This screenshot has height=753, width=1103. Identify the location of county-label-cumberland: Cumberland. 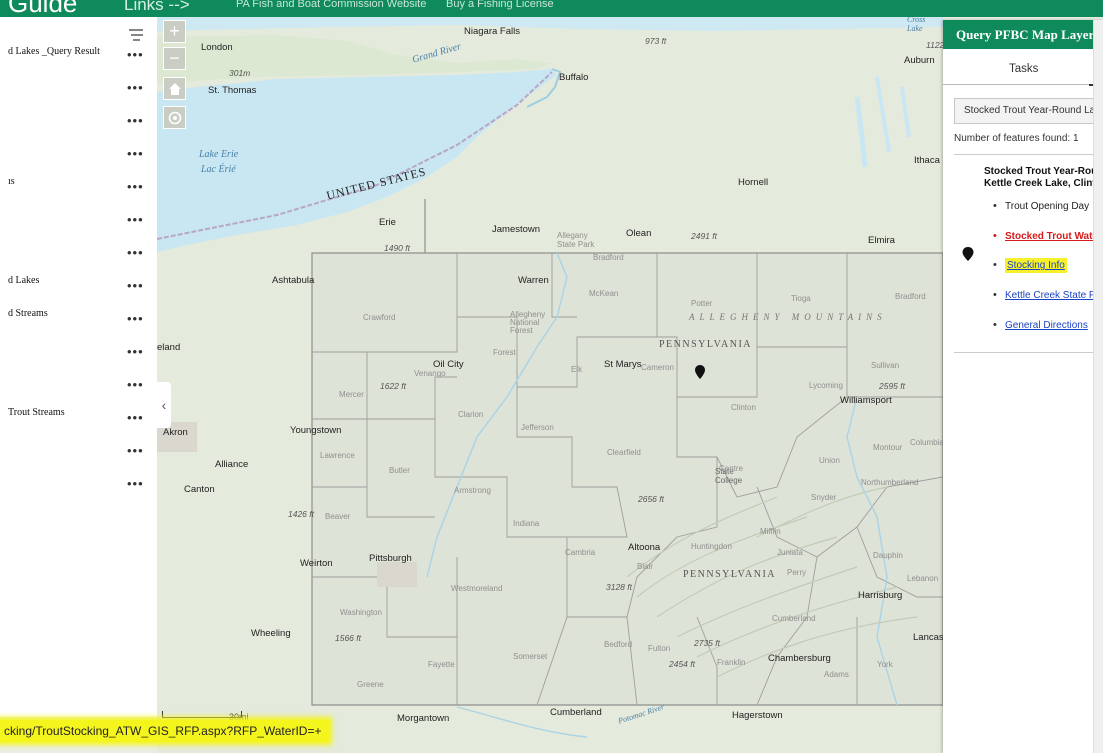
(794, 618).